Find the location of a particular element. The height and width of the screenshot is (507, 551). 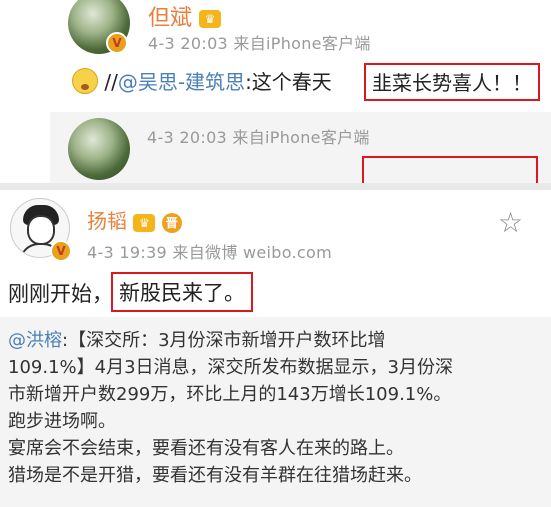

retweet-line: :【深交所：3月份深市新增开户数环比增 is located at coordinates (224, 340).